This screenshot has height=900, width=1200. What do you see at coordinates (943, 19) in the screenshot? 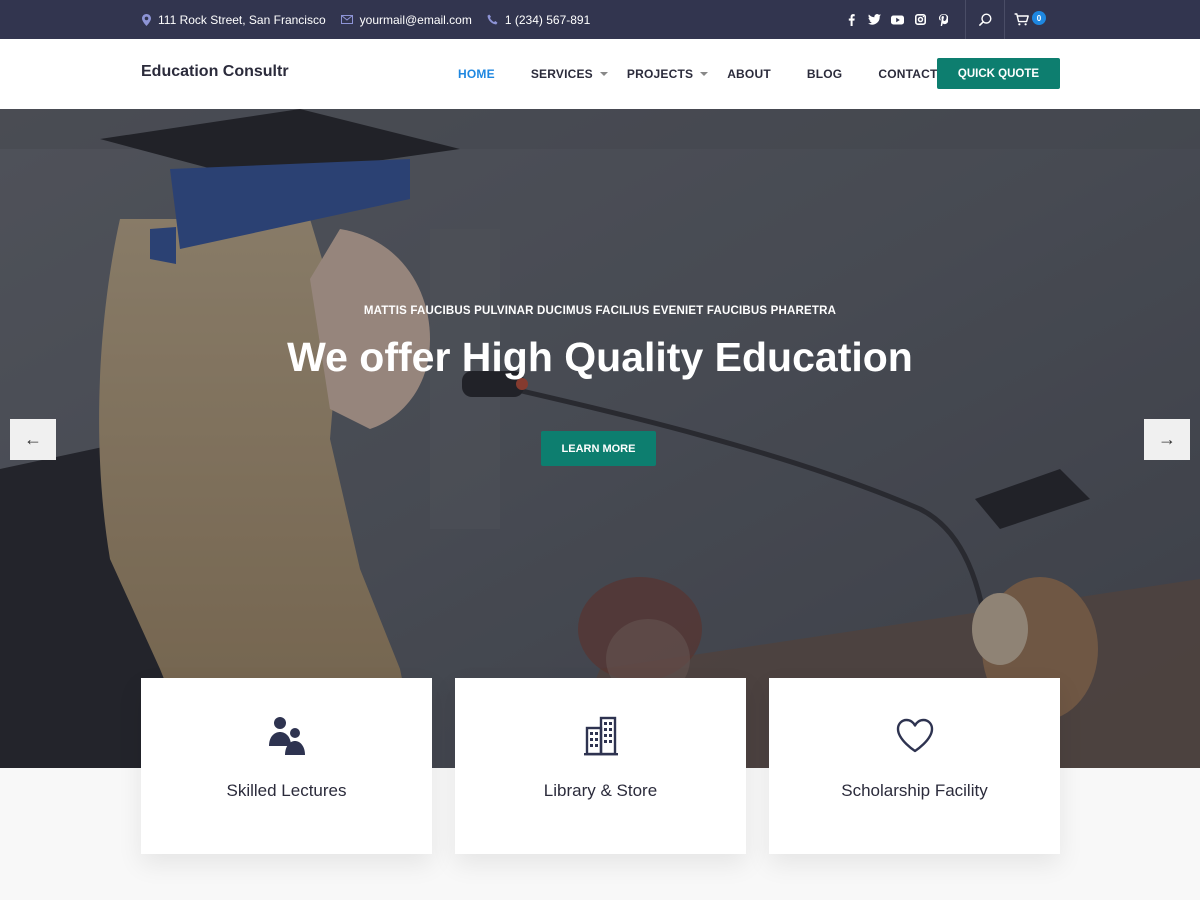
I see `pinterest-icon` at bounding box center [943, 19].